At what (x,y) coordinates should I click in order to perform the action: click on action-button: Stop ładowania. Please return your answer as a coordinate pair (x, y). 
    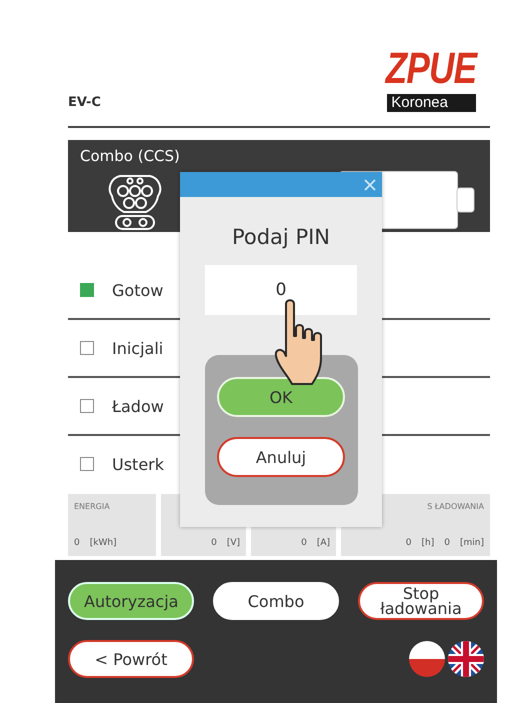
    Looking at the image, I should click on (421, 601).